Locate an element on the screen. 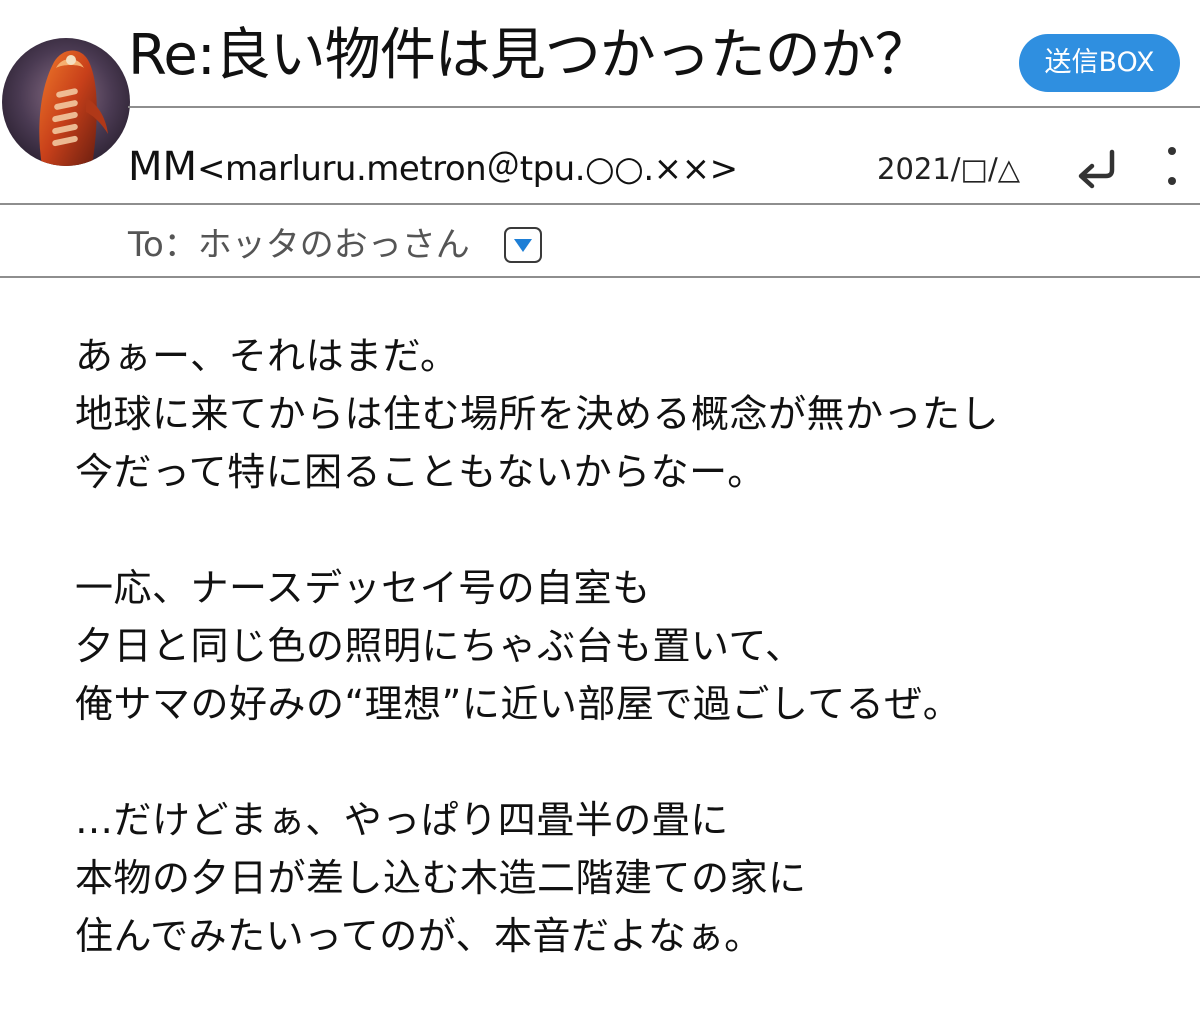 The height and width of the screenshot is (1023, 1200). recipient-dropdown-button is located at coordinates (523, 245).